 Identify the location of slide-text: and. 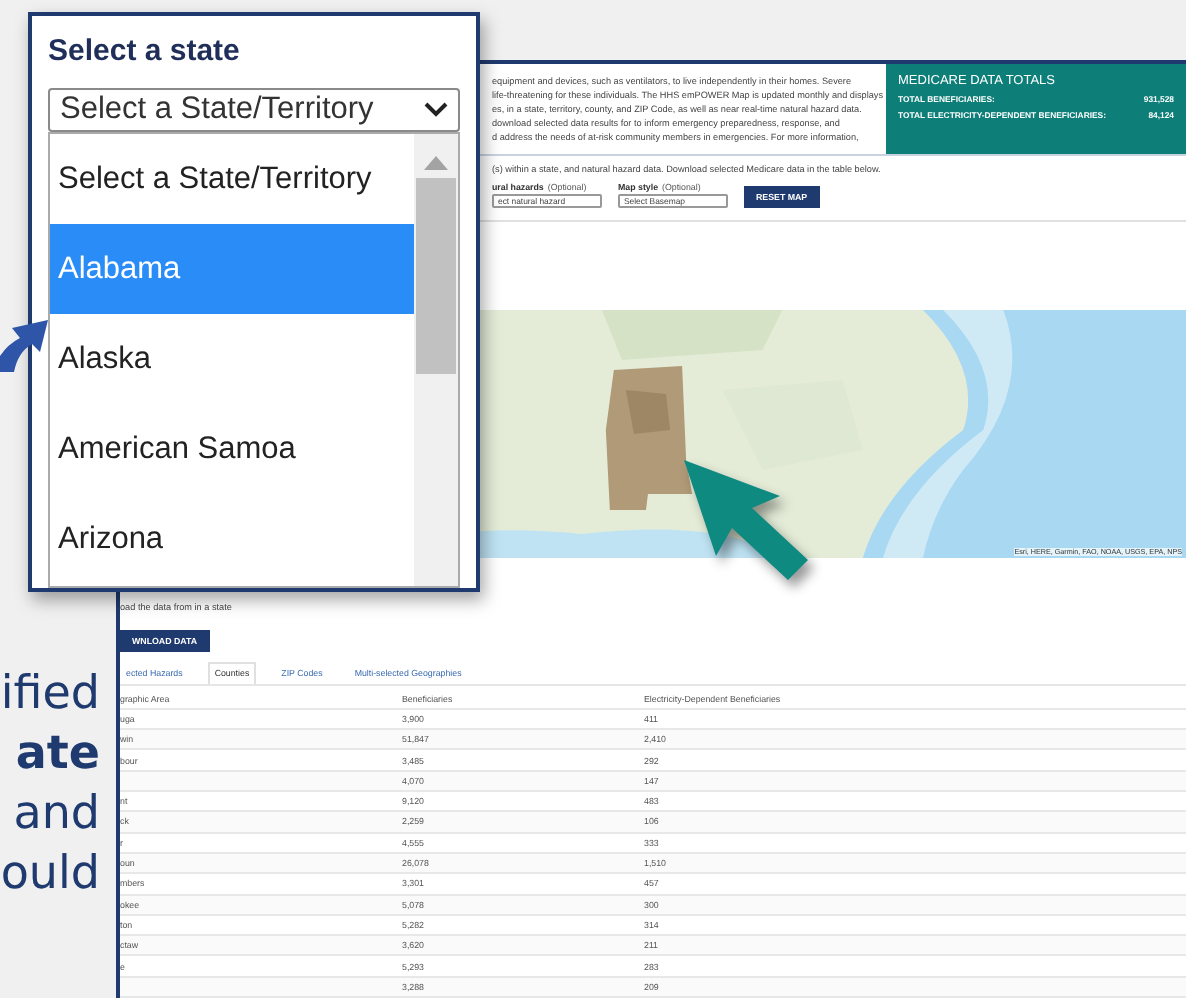
(56, 815).